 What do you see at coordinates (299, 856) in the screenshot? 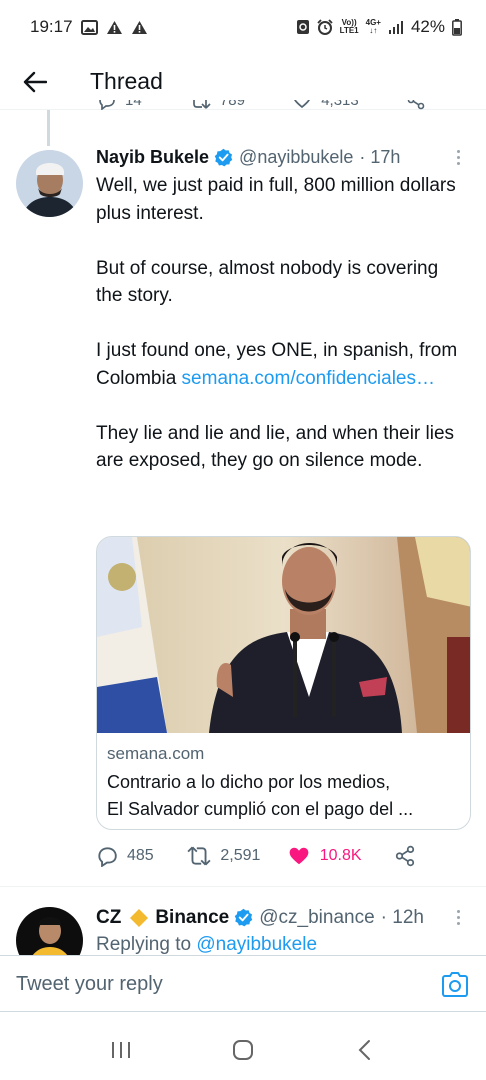
I see `heart-filled-icon` at bounding box center [299, 856].